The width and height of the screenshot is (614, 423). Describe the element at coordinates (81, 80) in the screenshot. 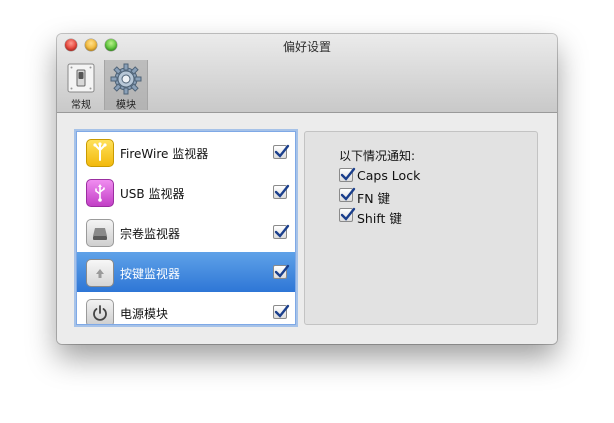

I see `switch-icon` at that location.